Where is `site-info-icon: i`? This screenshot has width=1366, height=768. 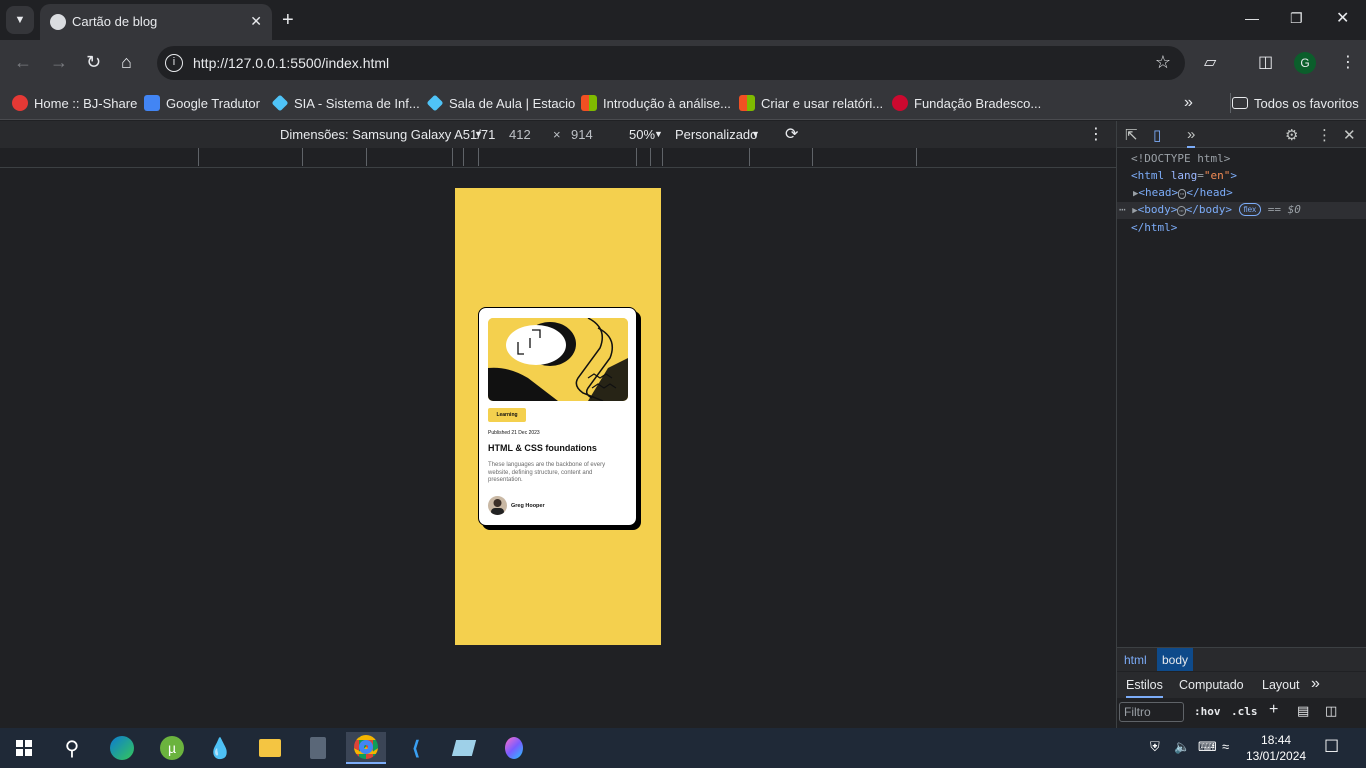
site-info-icon: i is located at coordinates (174, 63).